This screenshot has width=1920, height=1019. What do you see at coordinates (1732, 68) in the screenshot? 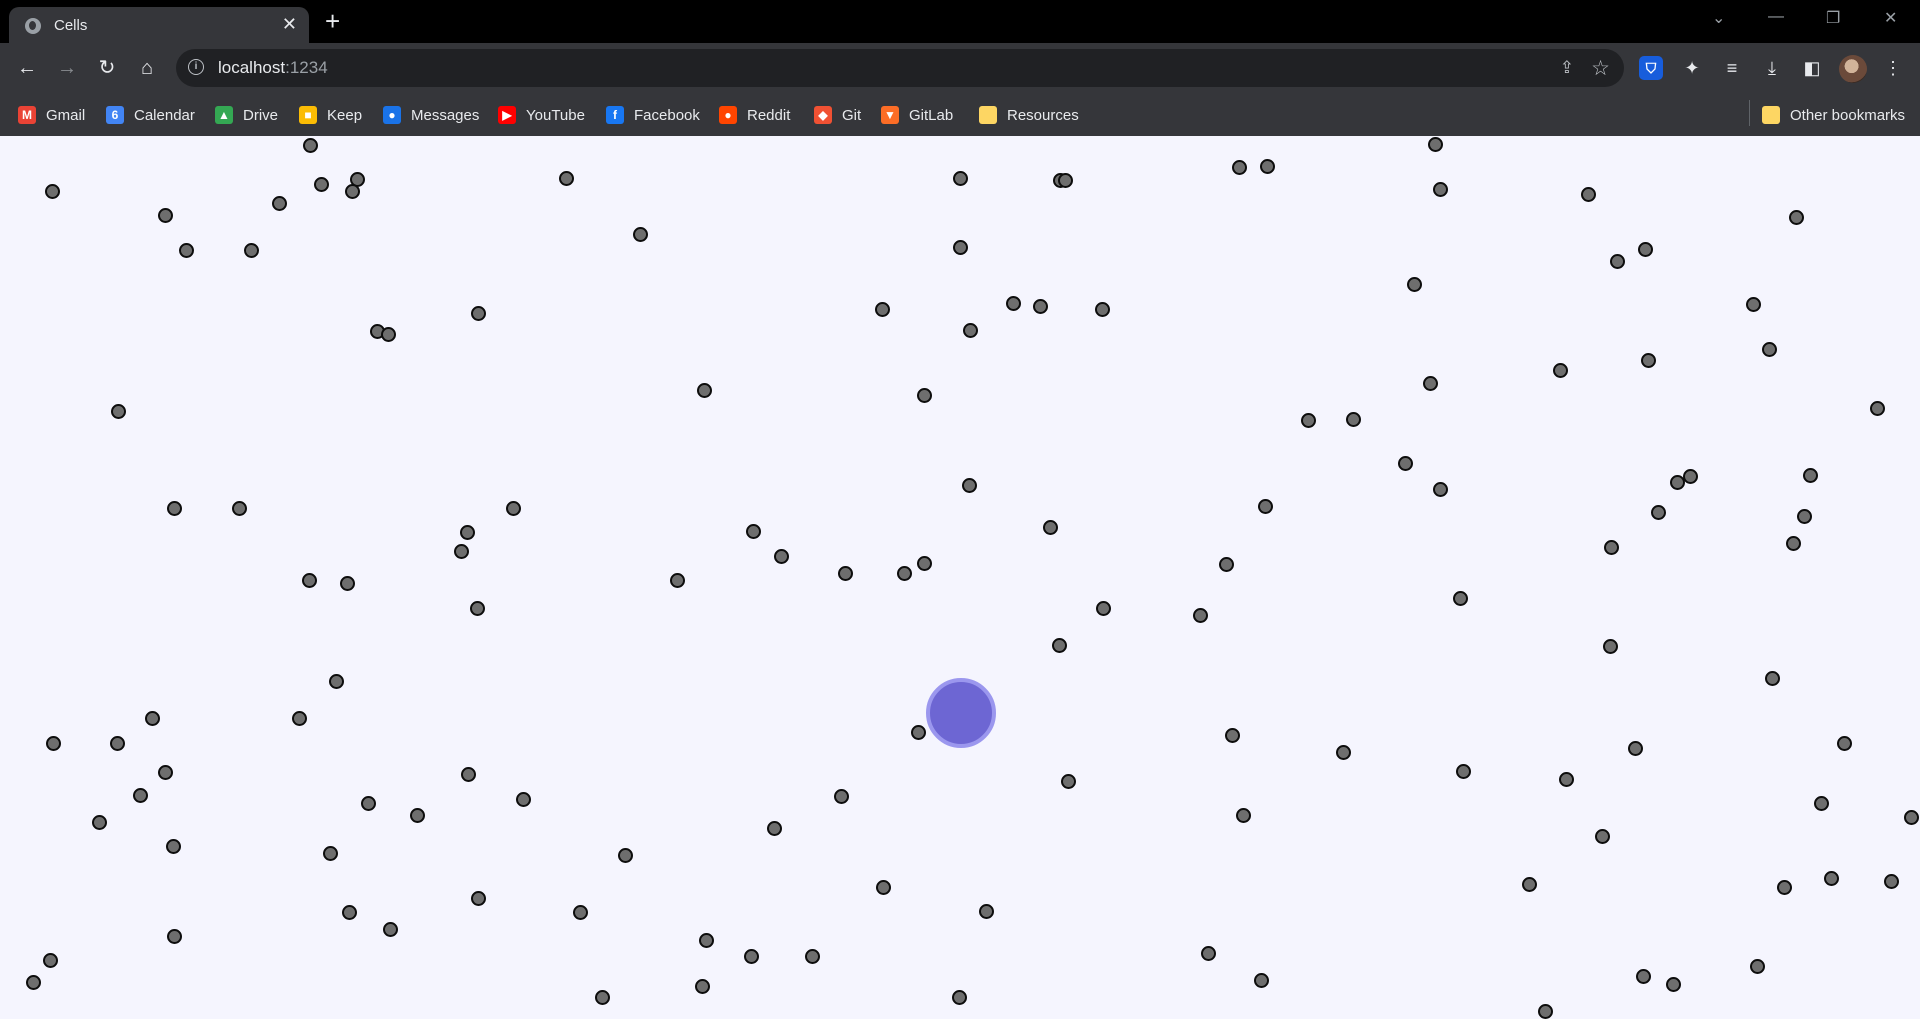
I see `media-icon: ≡` at bounding box center [1732, 68].